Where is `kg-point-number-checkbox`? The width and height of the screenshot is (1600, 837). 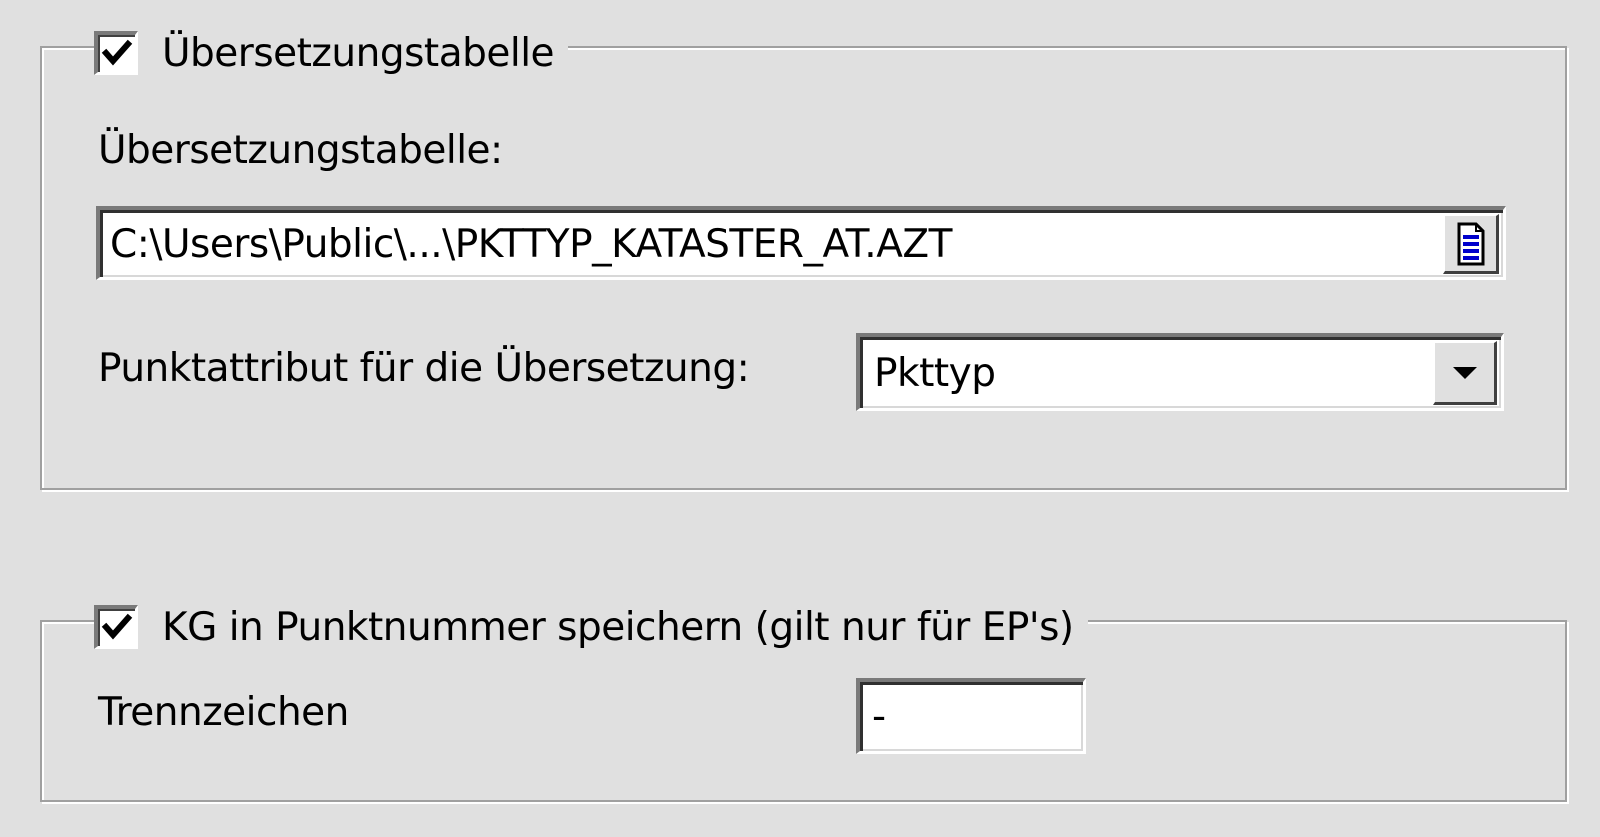 kg-point-number-checkbox is located at coordinates (116, 627).